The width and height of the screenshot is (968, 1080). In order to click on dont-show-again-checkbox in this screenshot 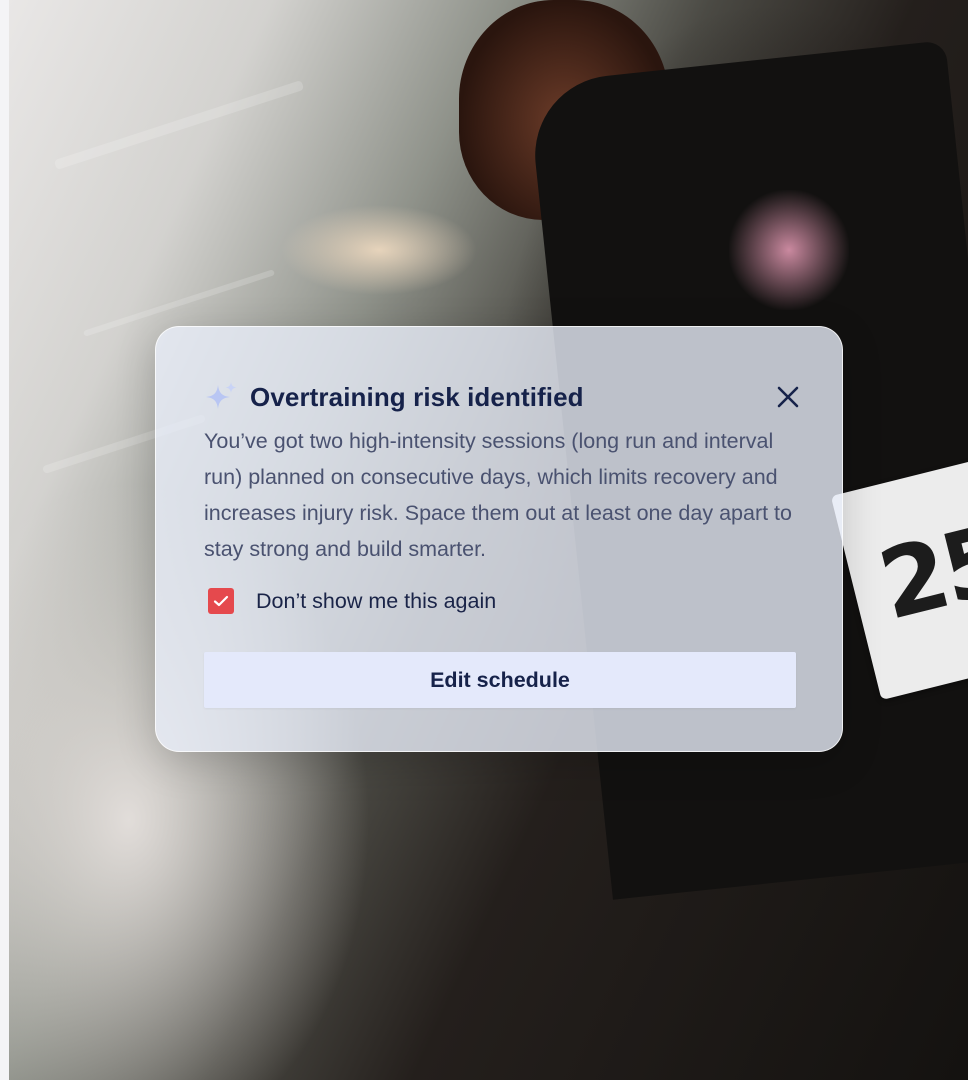, I will do `click(221, 601)`.